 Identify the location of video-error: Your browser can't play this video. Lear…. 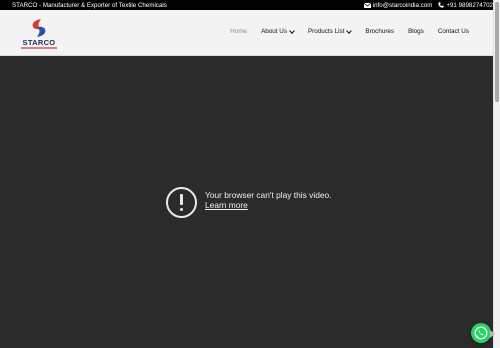
(249, 202).